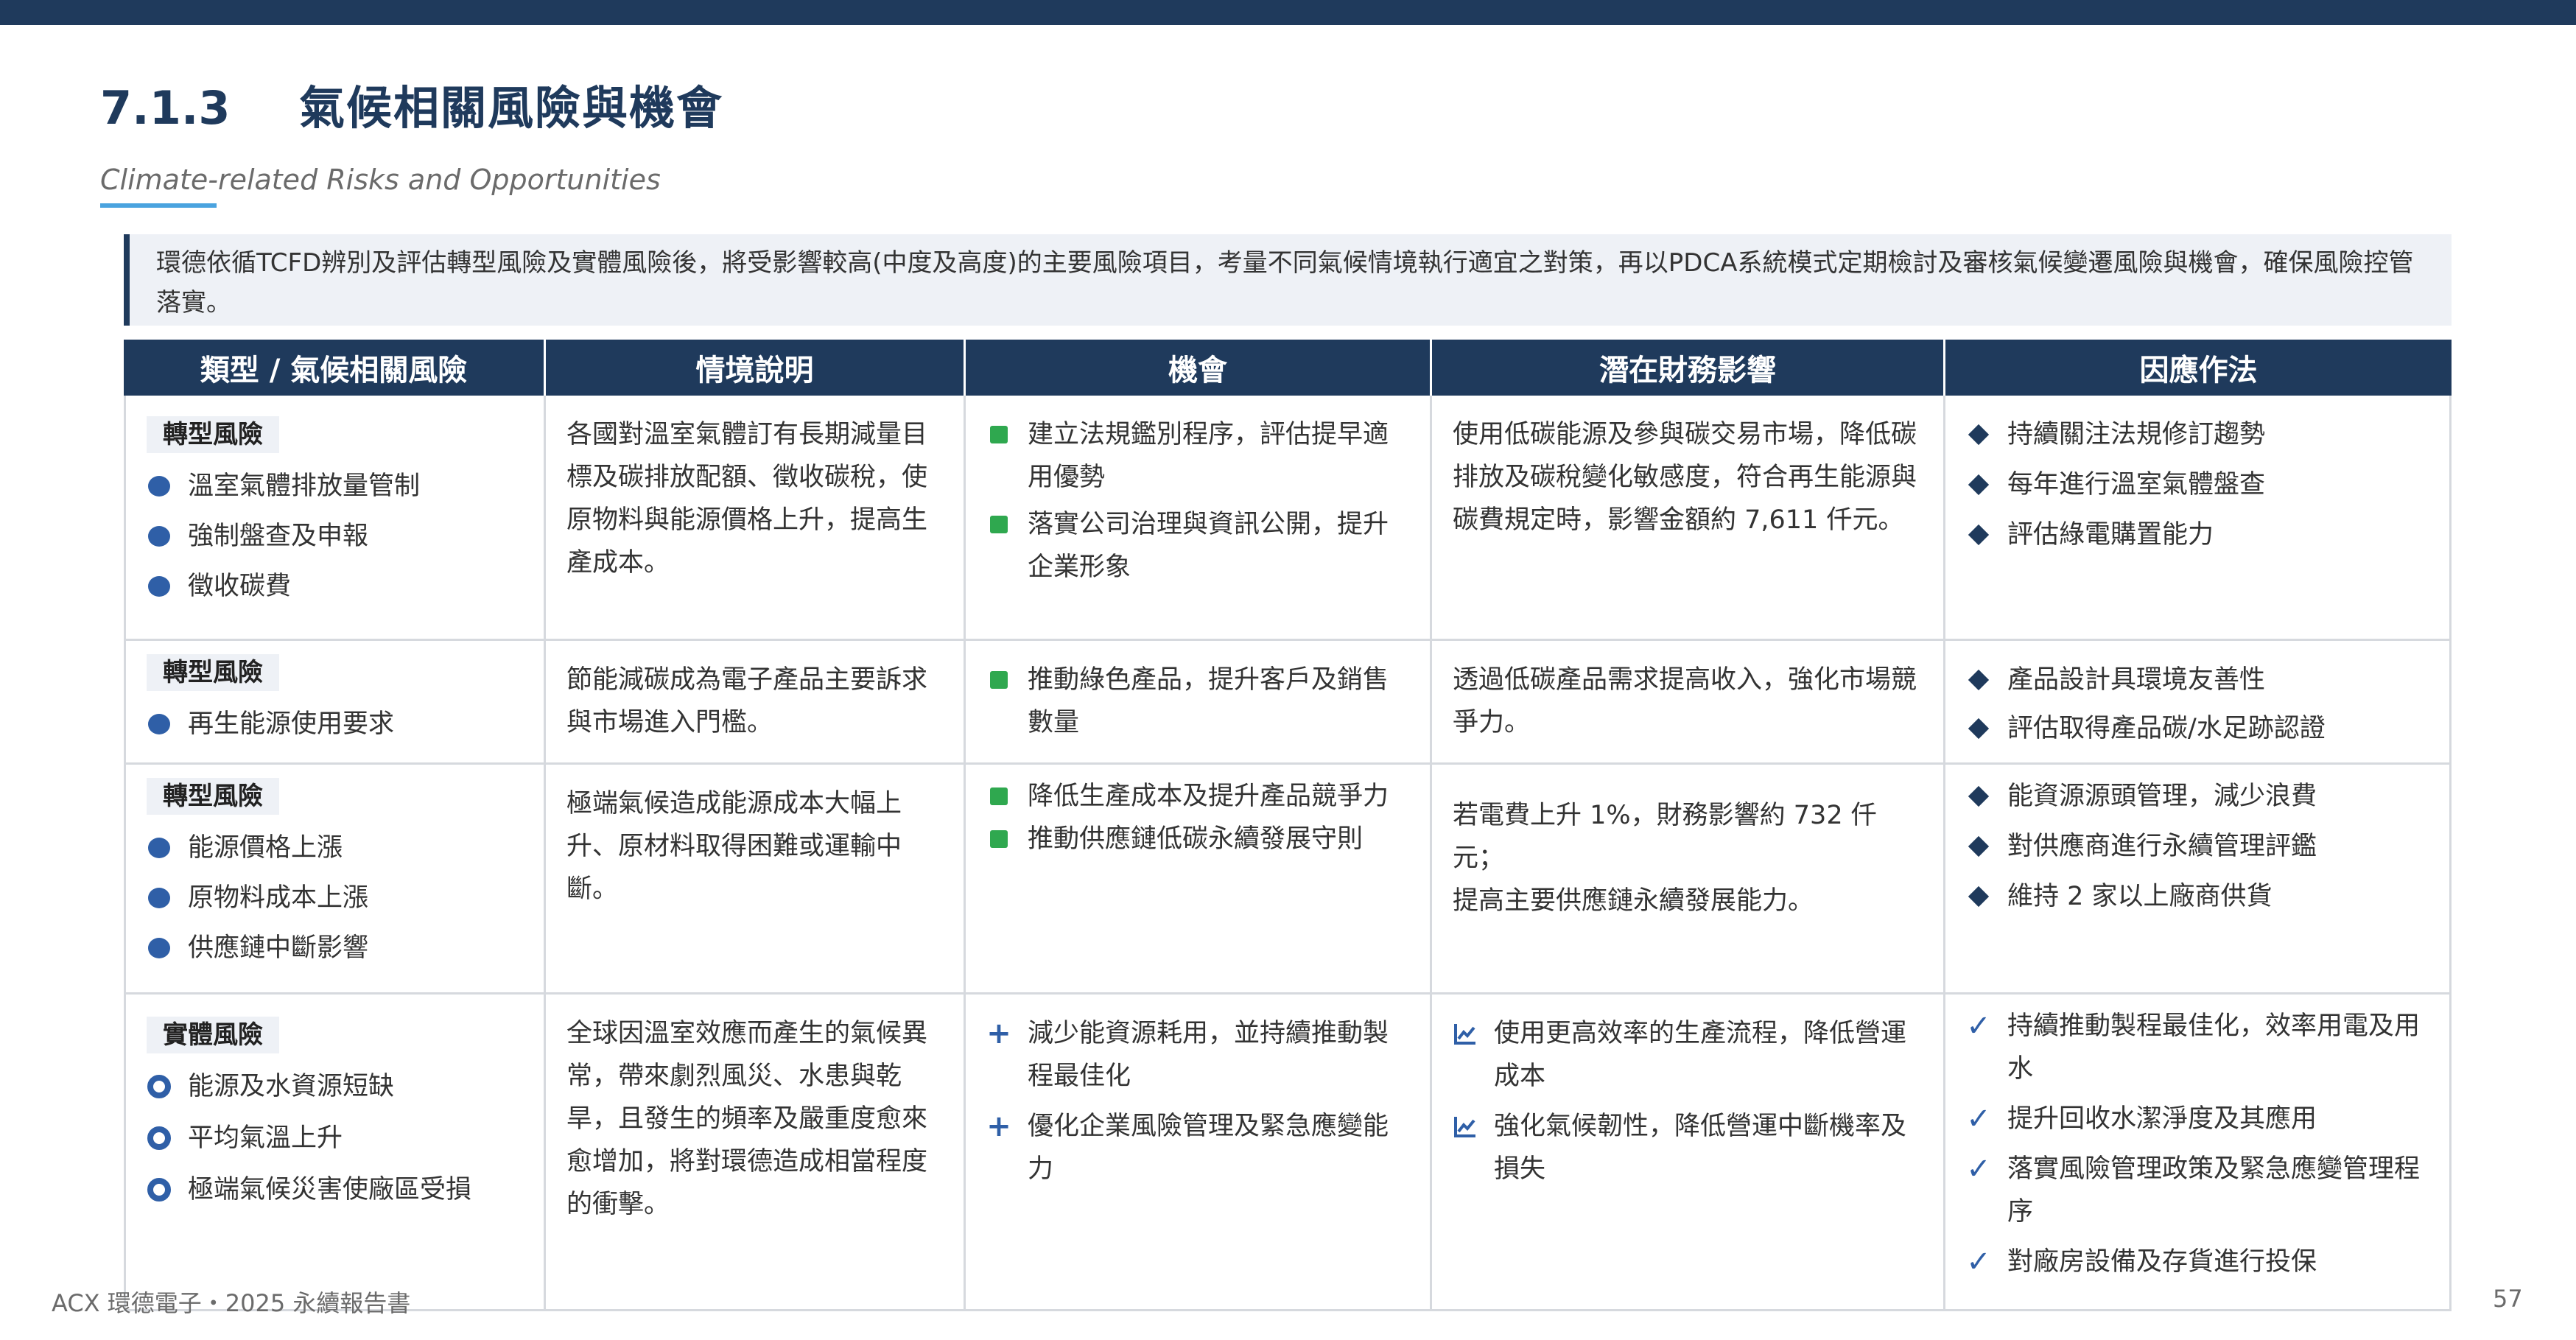 The image size is (2576, 1340). What do you see at coordinates (2197, 1119) in the screenshot?
I see `response-item: ✓ 提升回收水潔淨度及其應用` at bounding box center [2197, 1119].